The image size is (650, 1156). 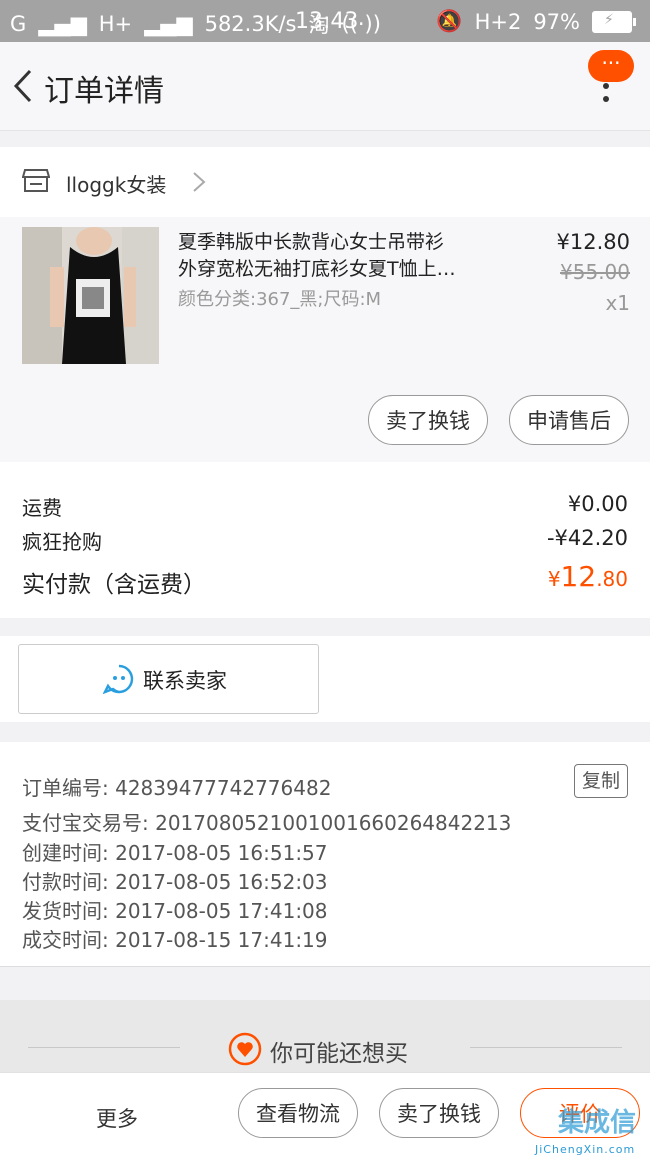 I want to click on mute-icon: 🔕, so click(x=449, y=21).